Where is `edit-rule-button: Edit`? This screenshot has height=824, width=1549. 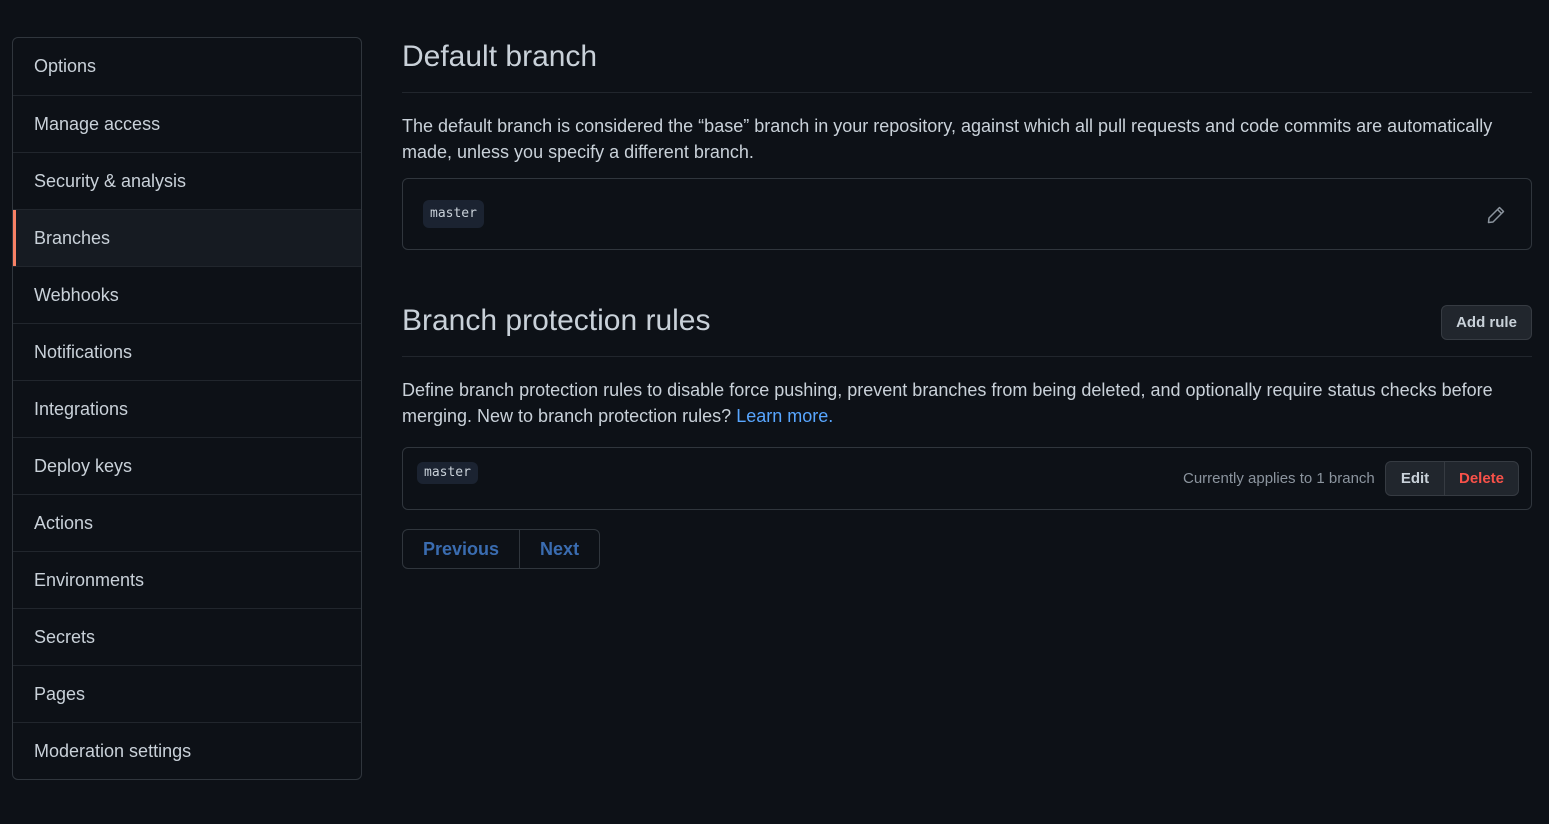
edit-rule-button: Edit is located at coordinates (1415, 478).